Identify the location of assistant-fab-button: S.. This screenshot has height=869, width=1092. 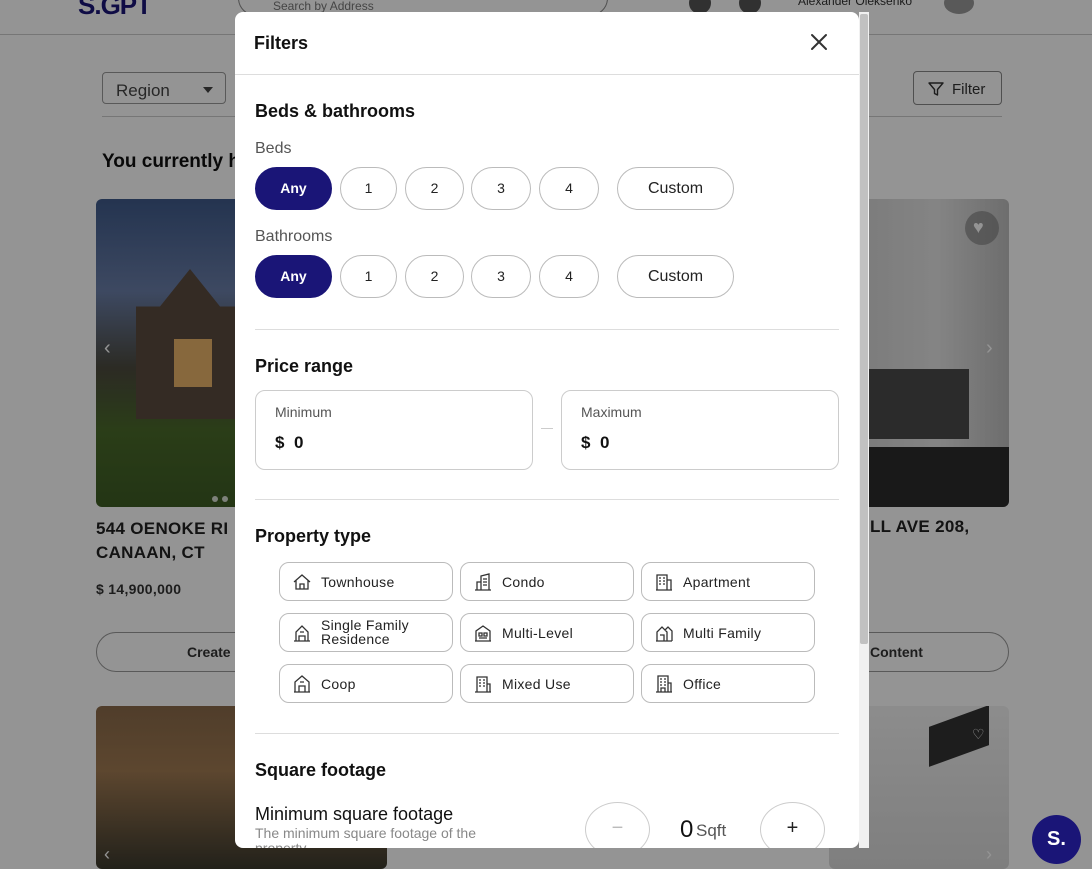
(1056, 839).